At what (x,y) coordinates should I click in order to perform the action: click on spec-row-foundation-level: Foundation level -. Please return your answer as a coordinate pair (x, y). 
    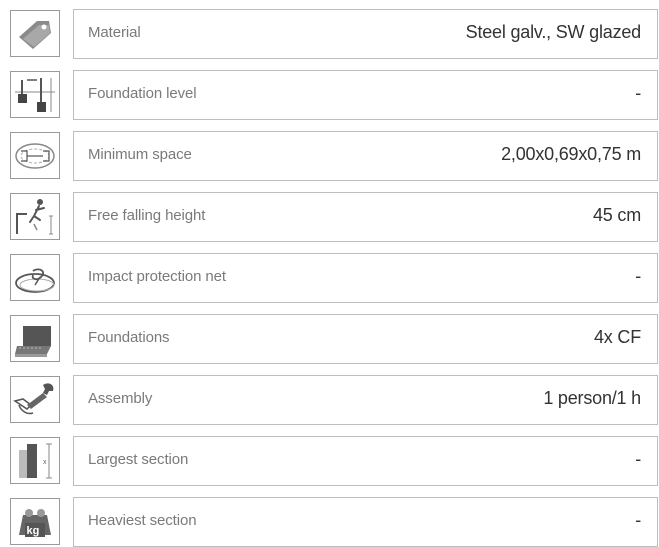
    Looking at the image, I should click on (329, 95).